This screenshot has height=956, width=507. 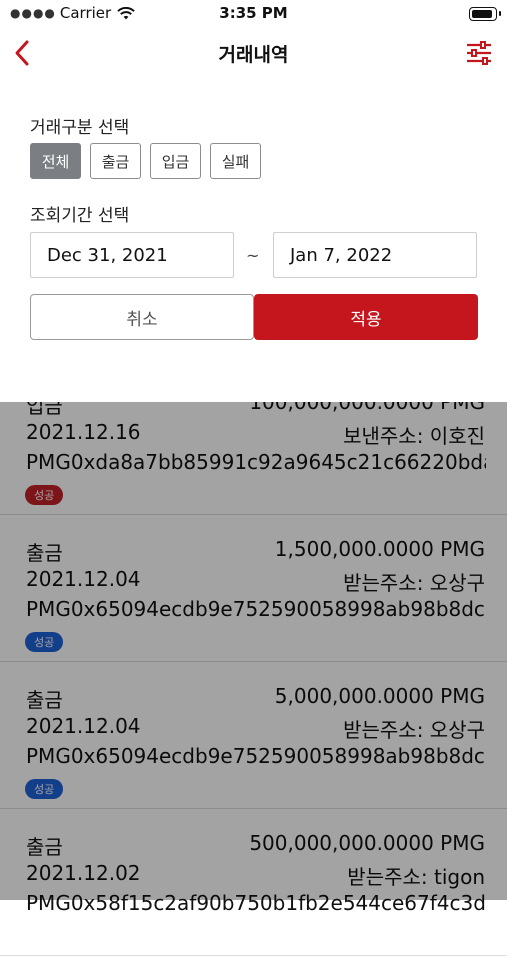 I want to click on tx-date: 2021.12.16, so click(x=83, y=432).